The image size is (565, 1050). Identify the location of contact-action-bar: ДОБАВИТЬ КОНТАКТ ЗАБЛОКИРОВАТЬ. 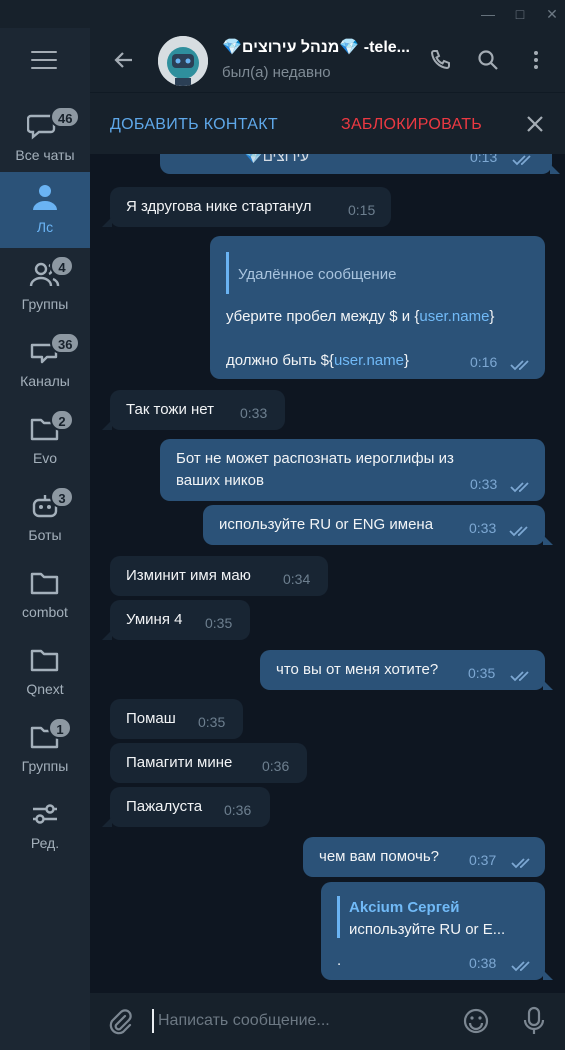
(327, 123).